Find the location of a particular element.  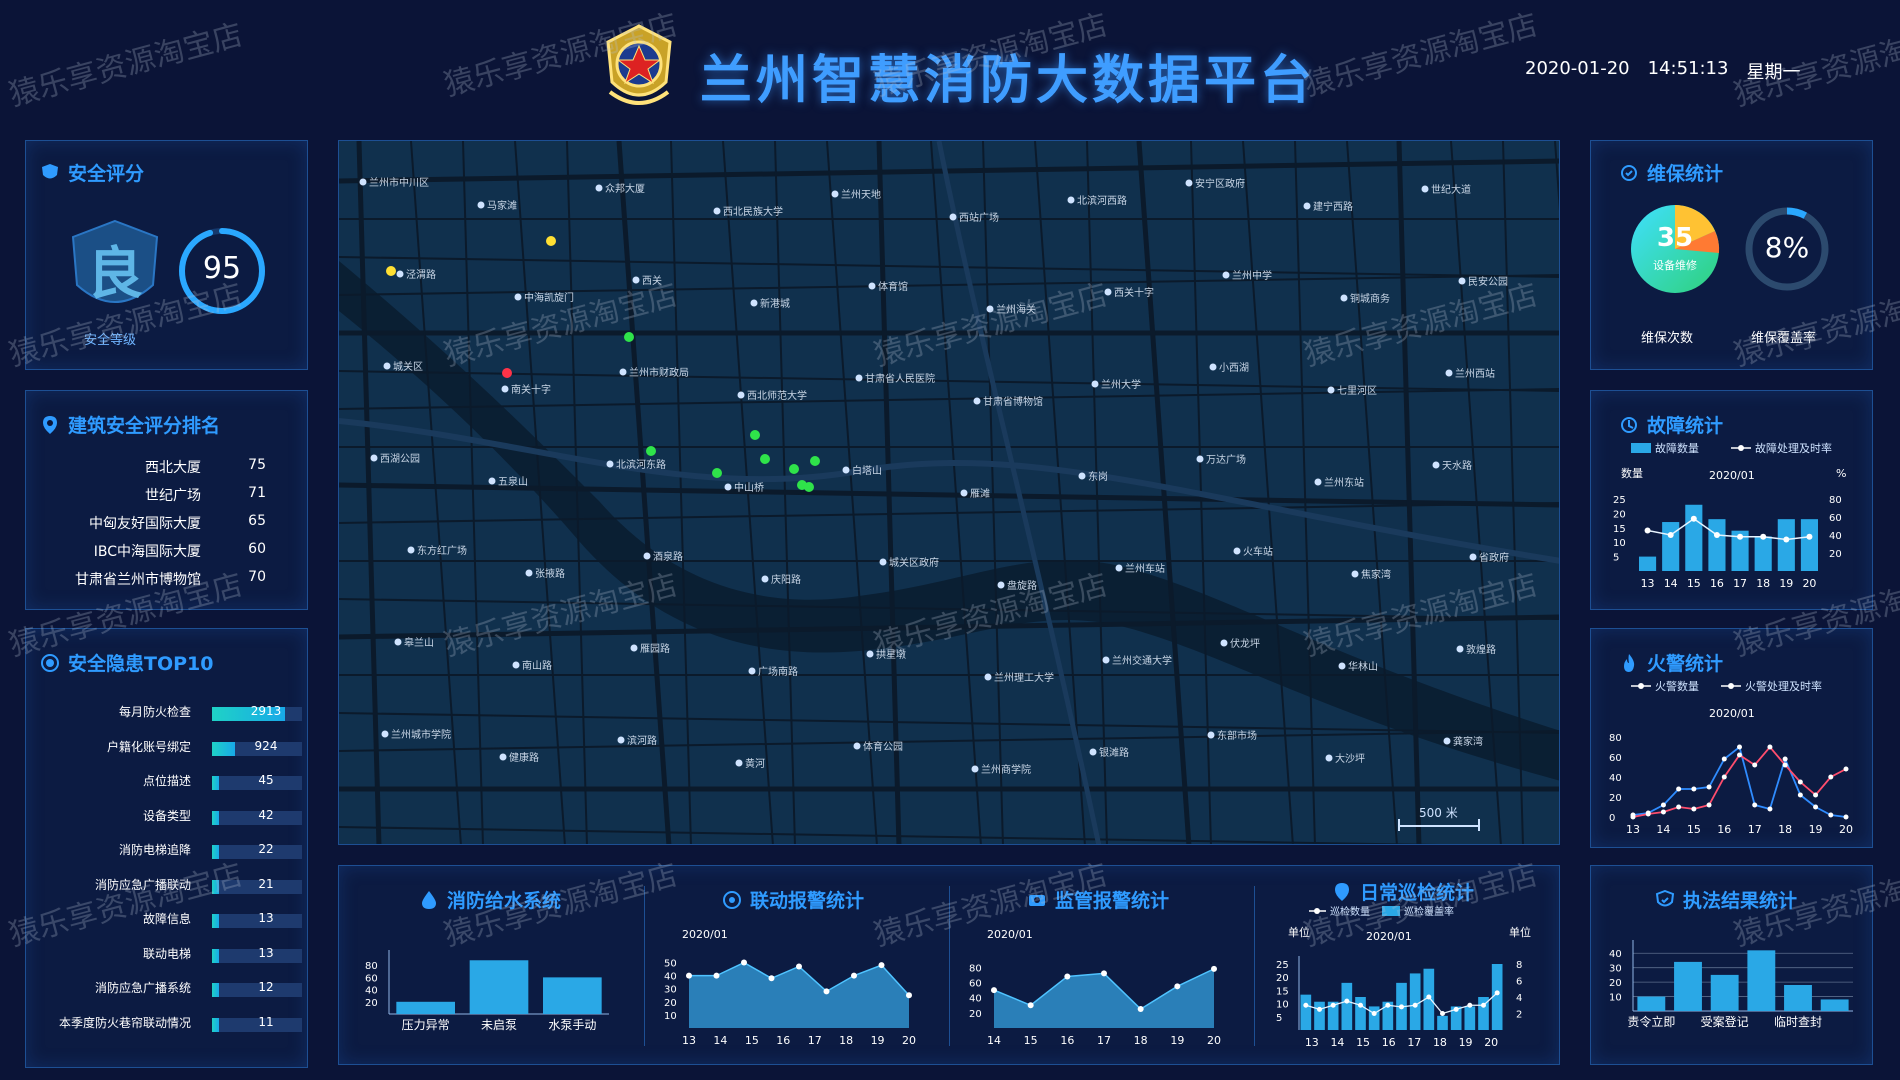

map-label: 西北民族大学 is located at coordinates (753, 211).